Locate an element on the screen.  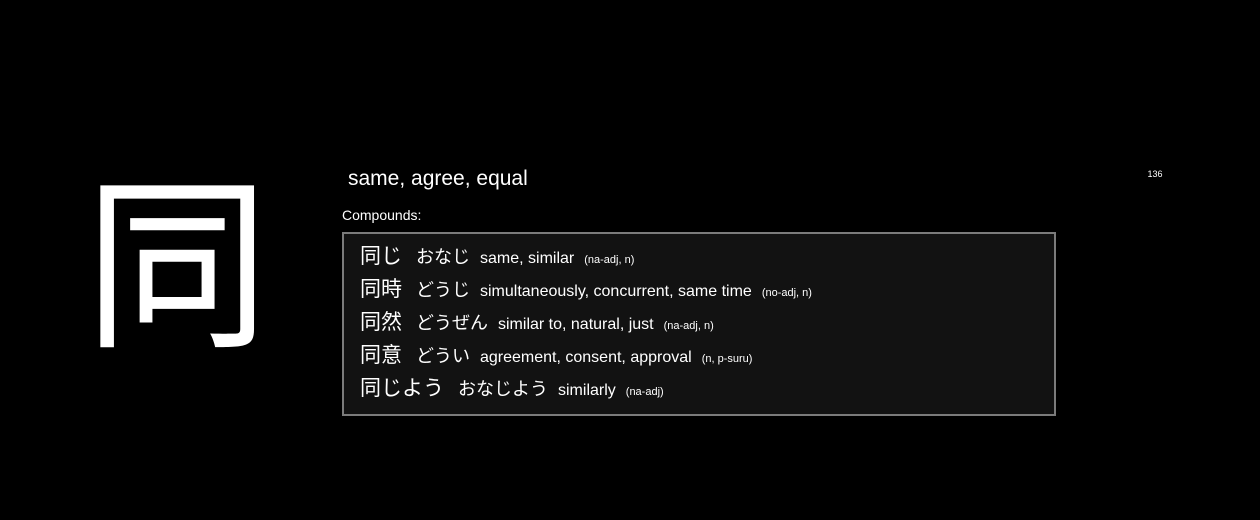
compound-word: 同意 is located at coordinates (381, 355).